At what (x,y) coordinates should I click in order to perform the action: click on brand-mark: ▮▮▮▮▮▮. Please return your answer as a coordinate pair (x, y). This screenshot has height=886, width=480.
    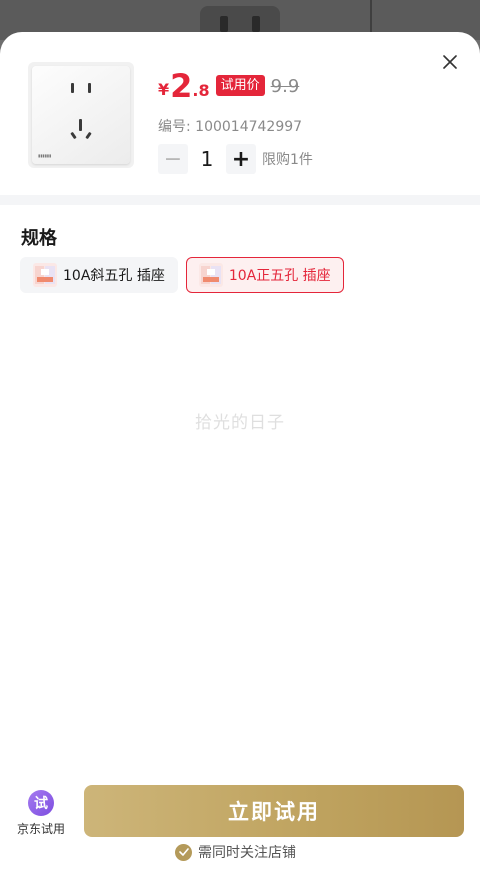
    Looking at the image, I should click on (45, 155).